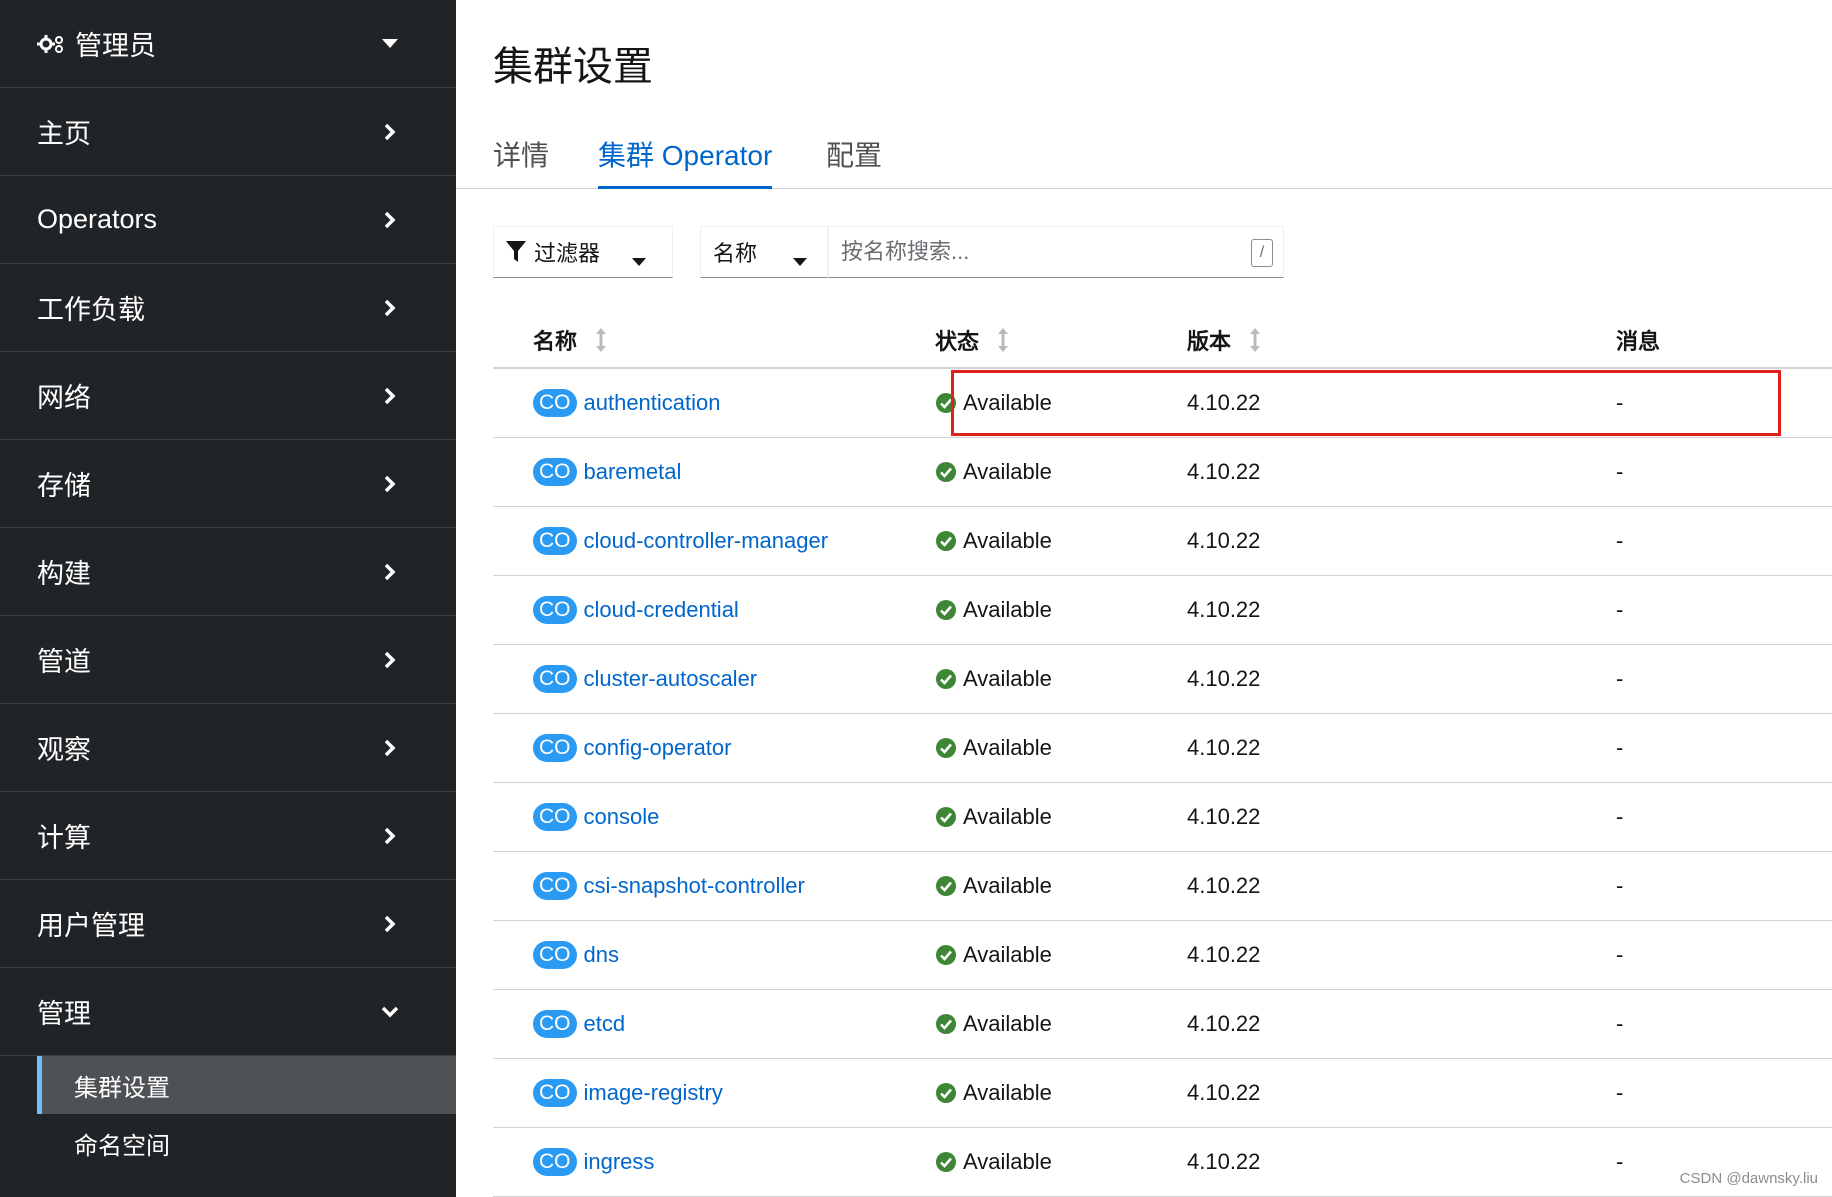 Image resolution: width=1832 pixels, height=1197 pixels. I want to click on operator-link: cloud-credential, so click(661, 610).